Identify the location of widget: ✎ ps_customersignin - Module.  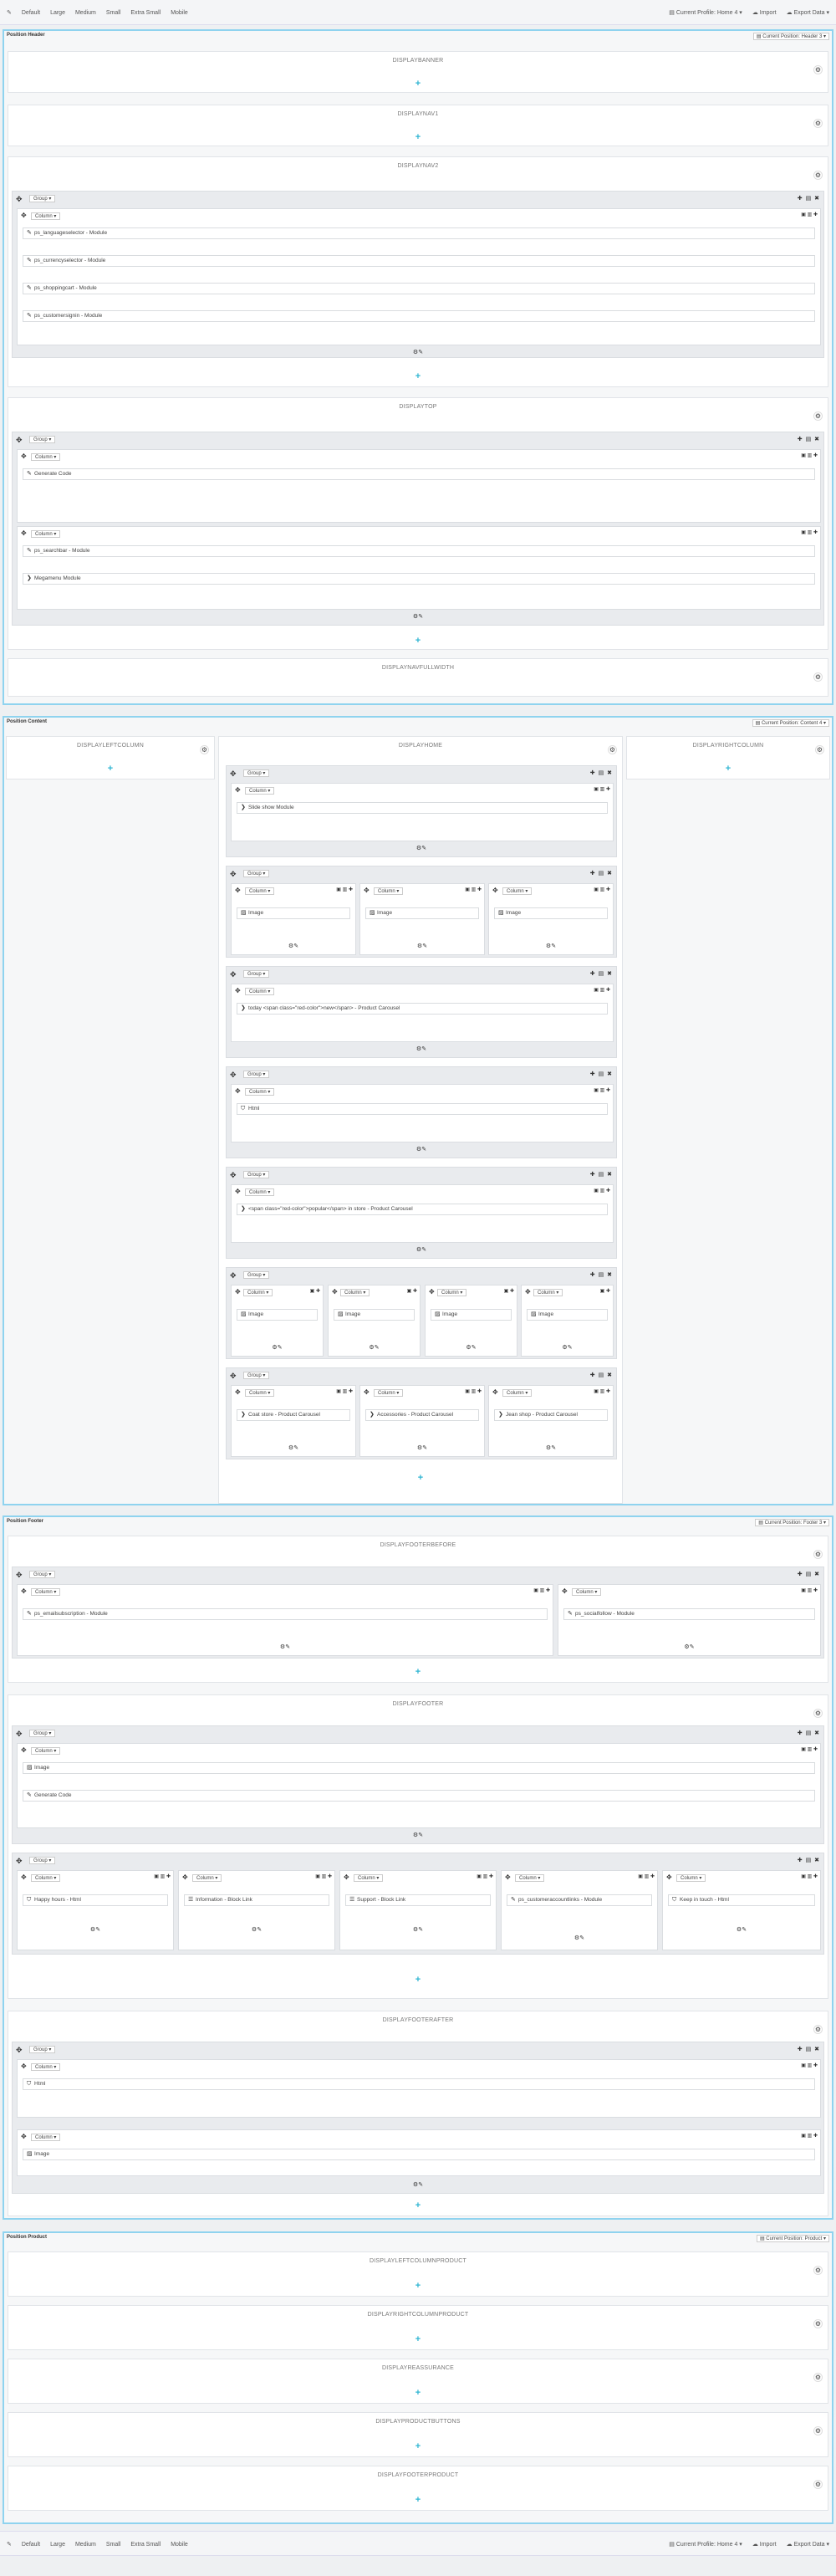
(419, 316).